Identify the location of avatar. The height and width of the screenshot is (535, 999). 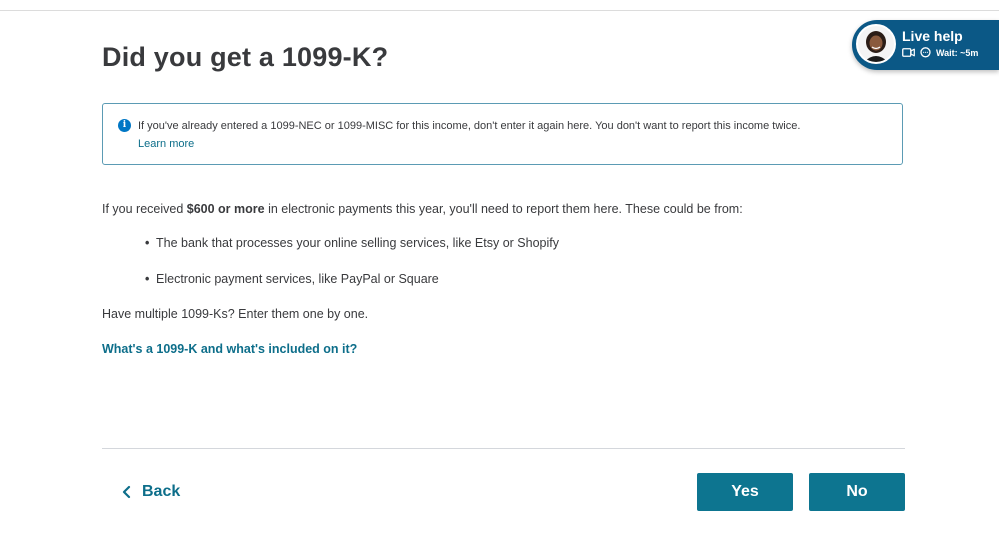
(876, 44).